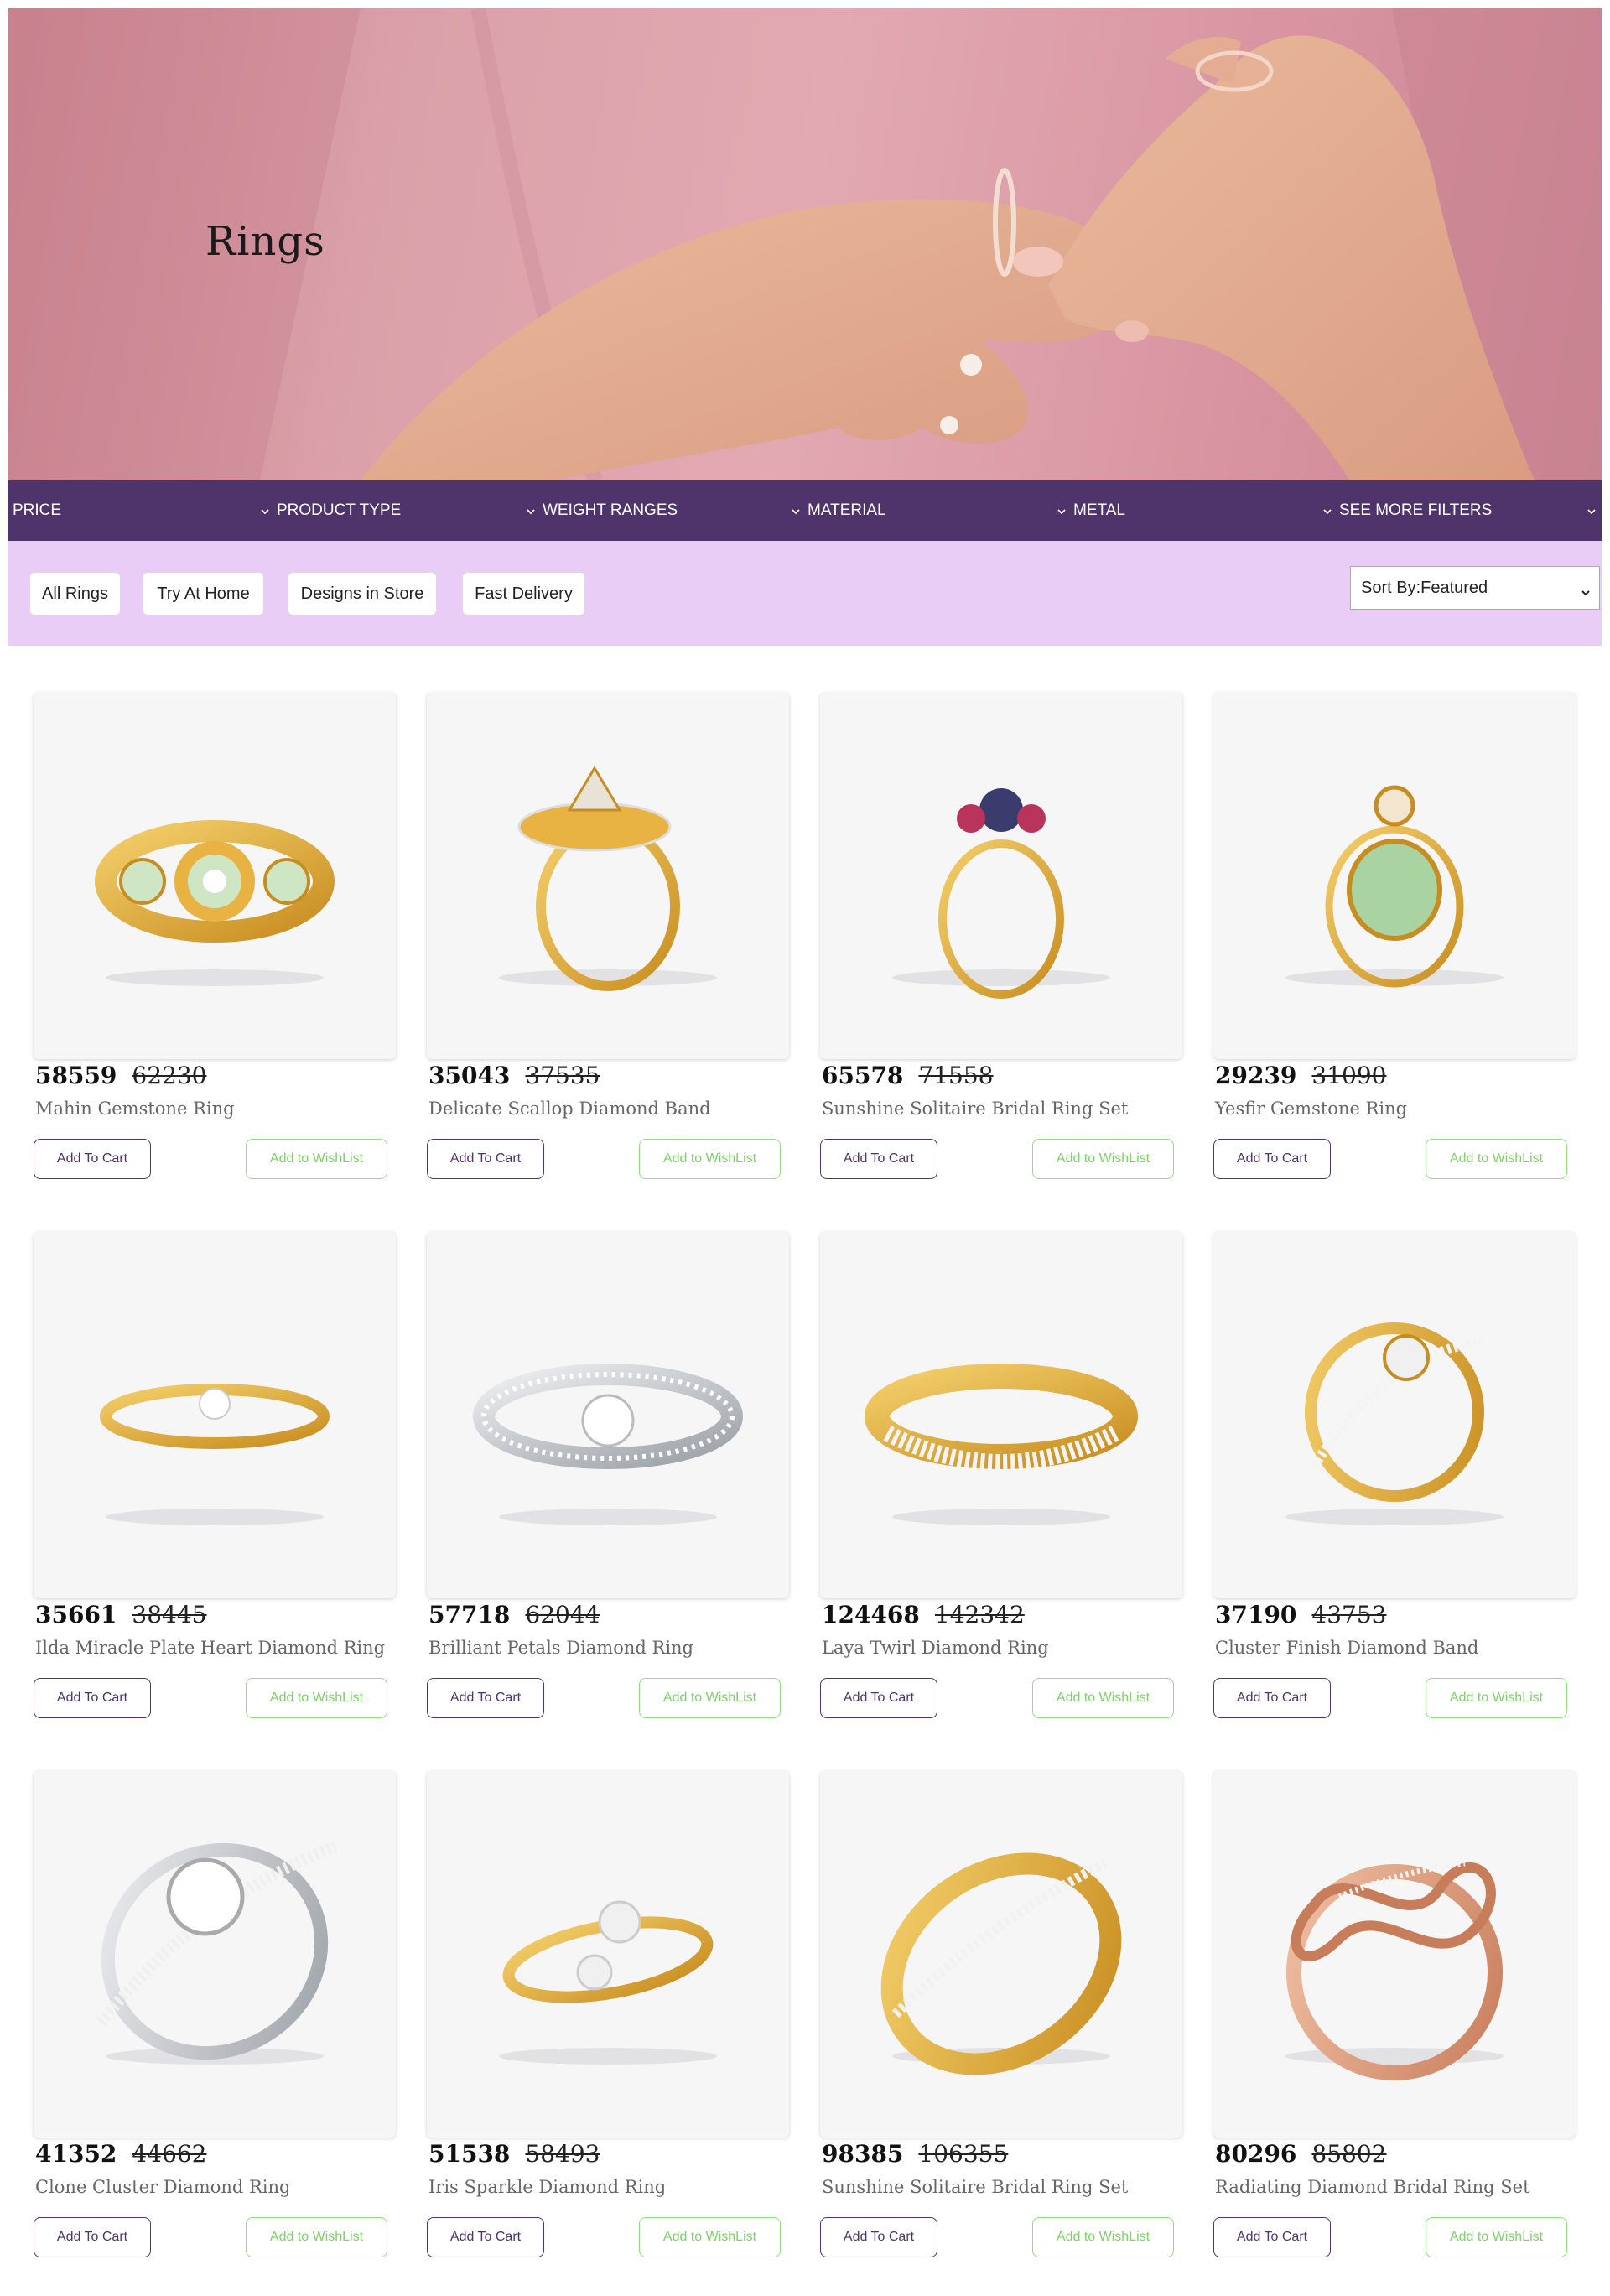 The width and height of the screenshot is (1610, 2296). I want to click on product-name: Ilda Miracle Plate Heart Diamond Ring, so click(210, 1648).